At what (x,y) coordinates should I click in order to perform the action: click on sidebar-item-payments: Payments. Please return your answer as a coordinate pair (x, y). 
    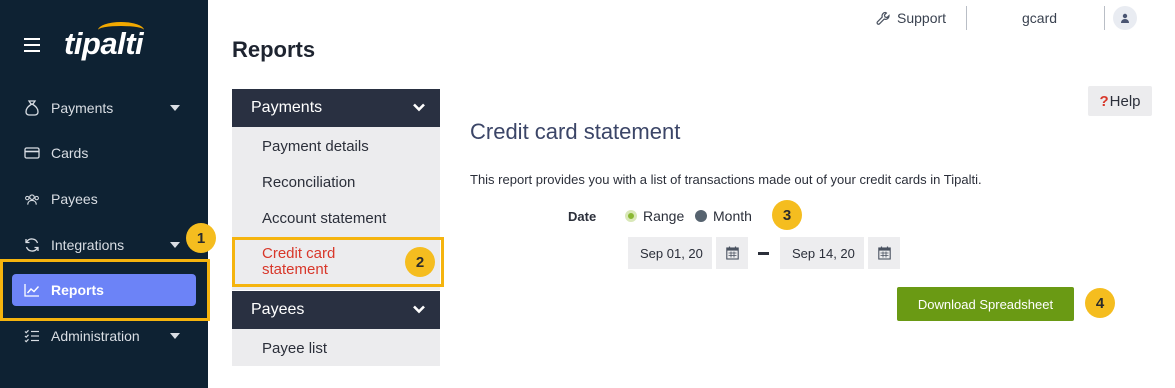
    Looking at the image, I should click on (104, 108).